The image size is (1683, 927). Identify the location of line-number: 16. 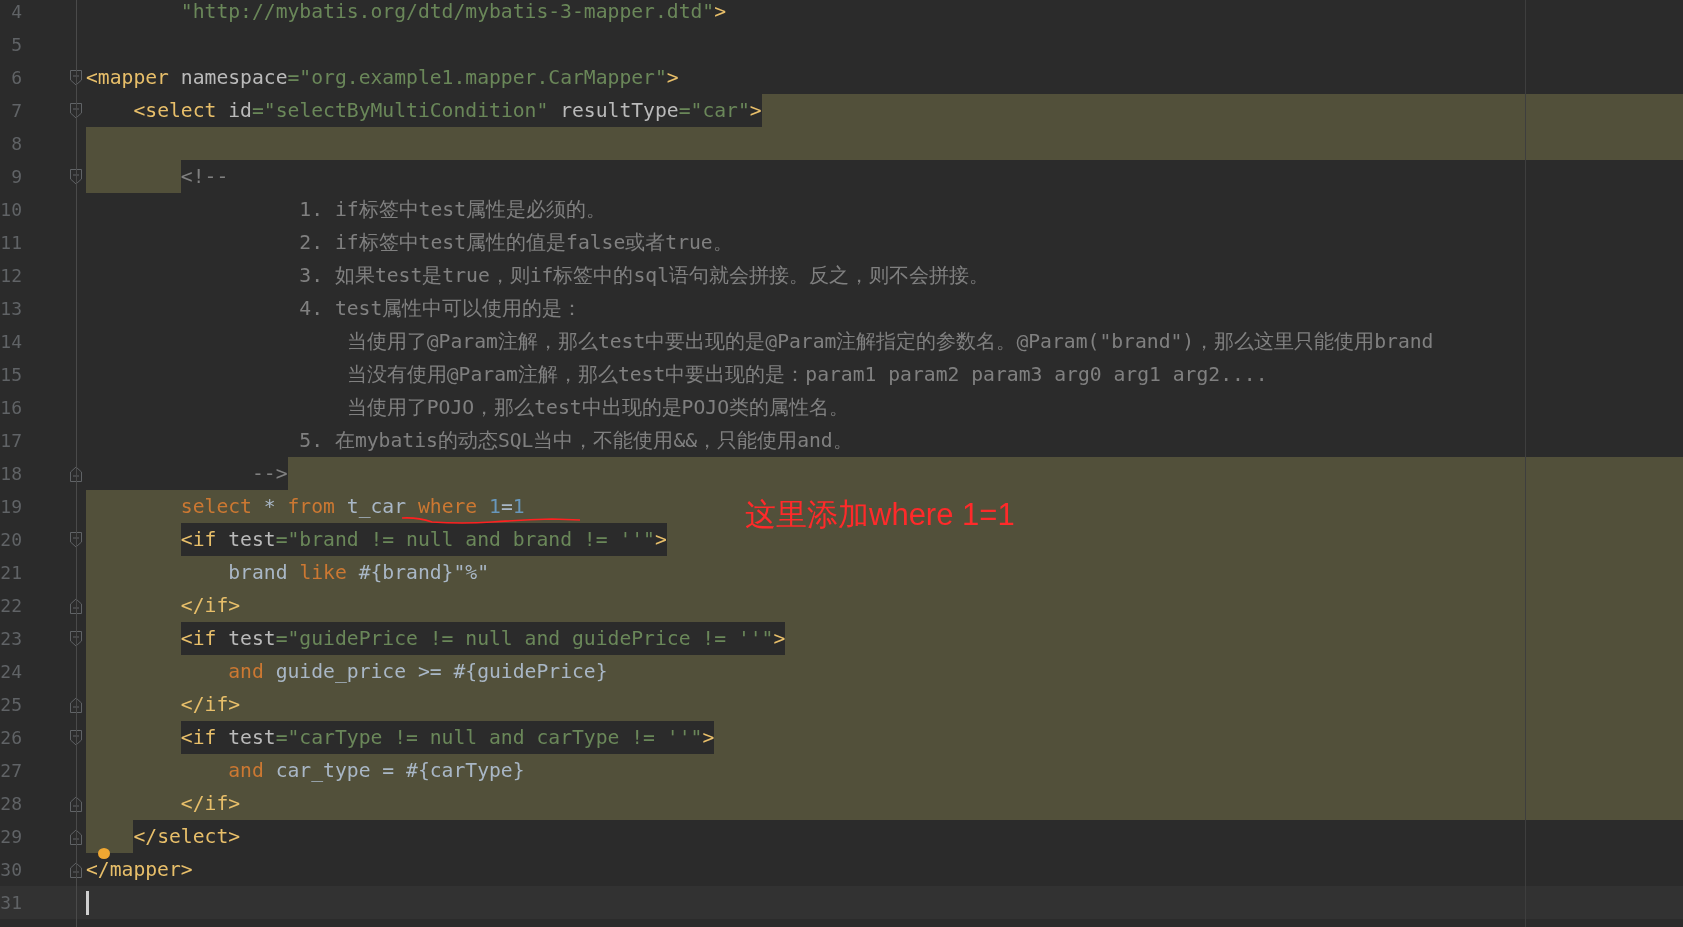
(11, 407).